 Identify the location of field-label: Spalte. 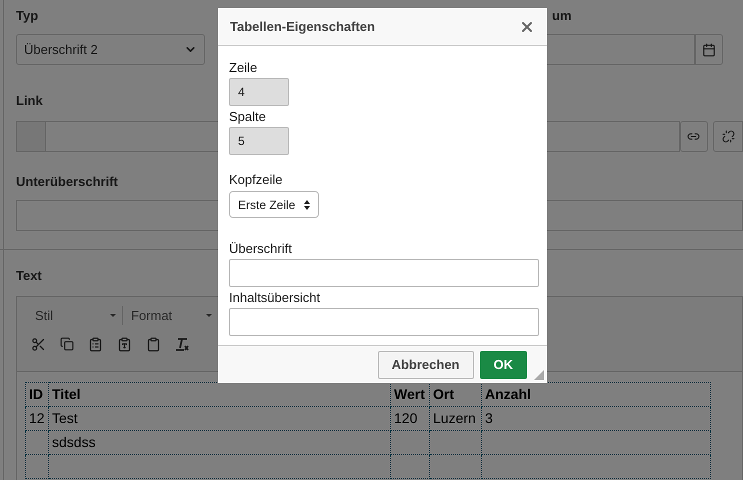
(248, 117).